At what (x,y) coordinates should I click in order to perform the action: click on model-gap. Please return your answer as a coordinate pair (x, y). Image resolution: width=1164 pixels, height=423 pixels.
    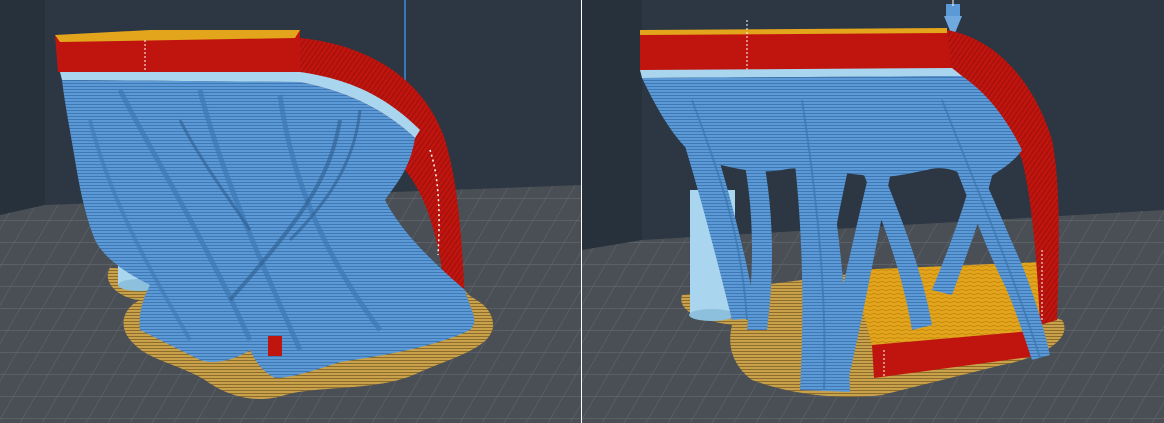
    Looking at the image, I should click on (275, 346).